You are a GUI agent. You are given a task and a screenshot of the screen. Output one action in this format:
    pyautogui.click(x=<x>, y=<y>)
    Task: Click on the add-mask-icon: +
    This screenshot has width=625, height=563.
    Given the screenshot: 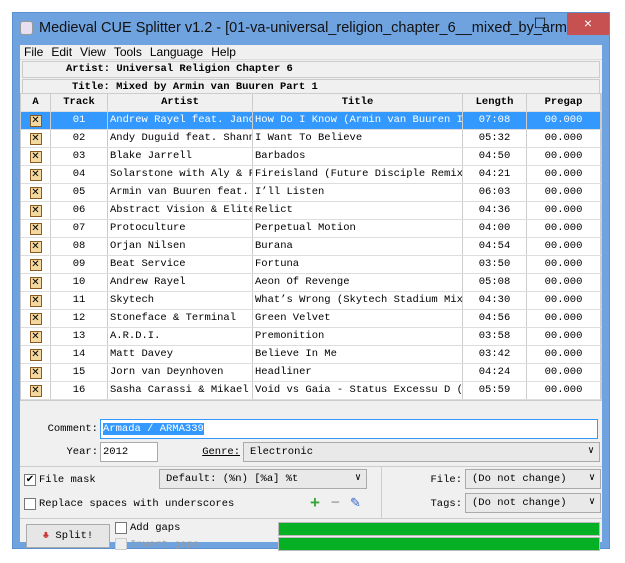 What is the action you would take?
    pyautogui.click(x=315, y=503)
    